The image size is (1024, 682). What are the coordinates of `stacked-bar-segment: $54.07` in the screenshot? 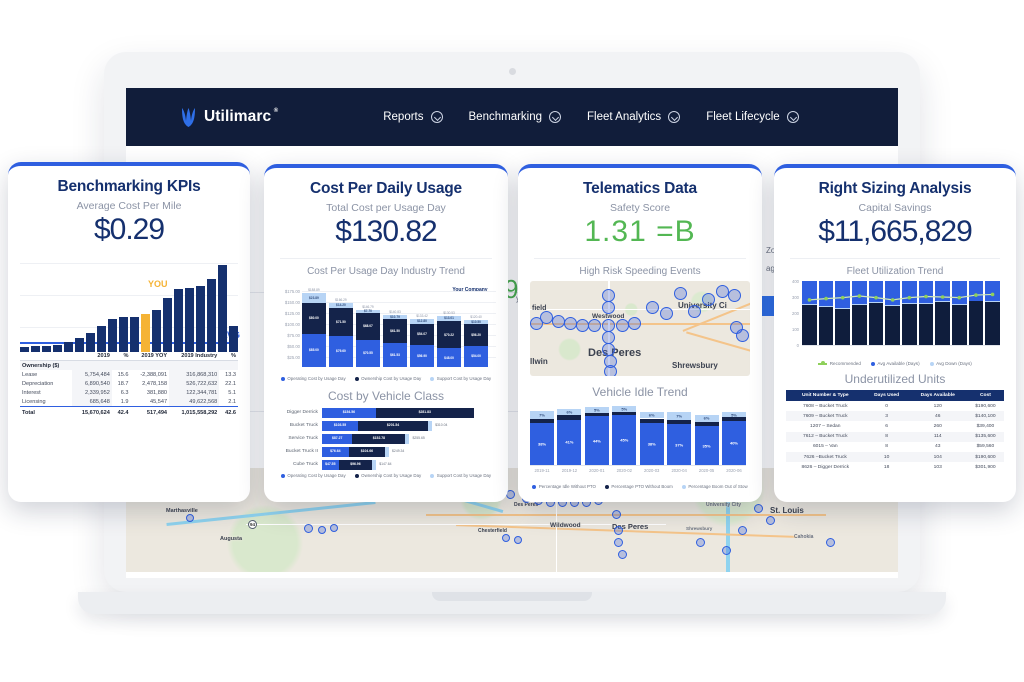 It's located at (422, 334).